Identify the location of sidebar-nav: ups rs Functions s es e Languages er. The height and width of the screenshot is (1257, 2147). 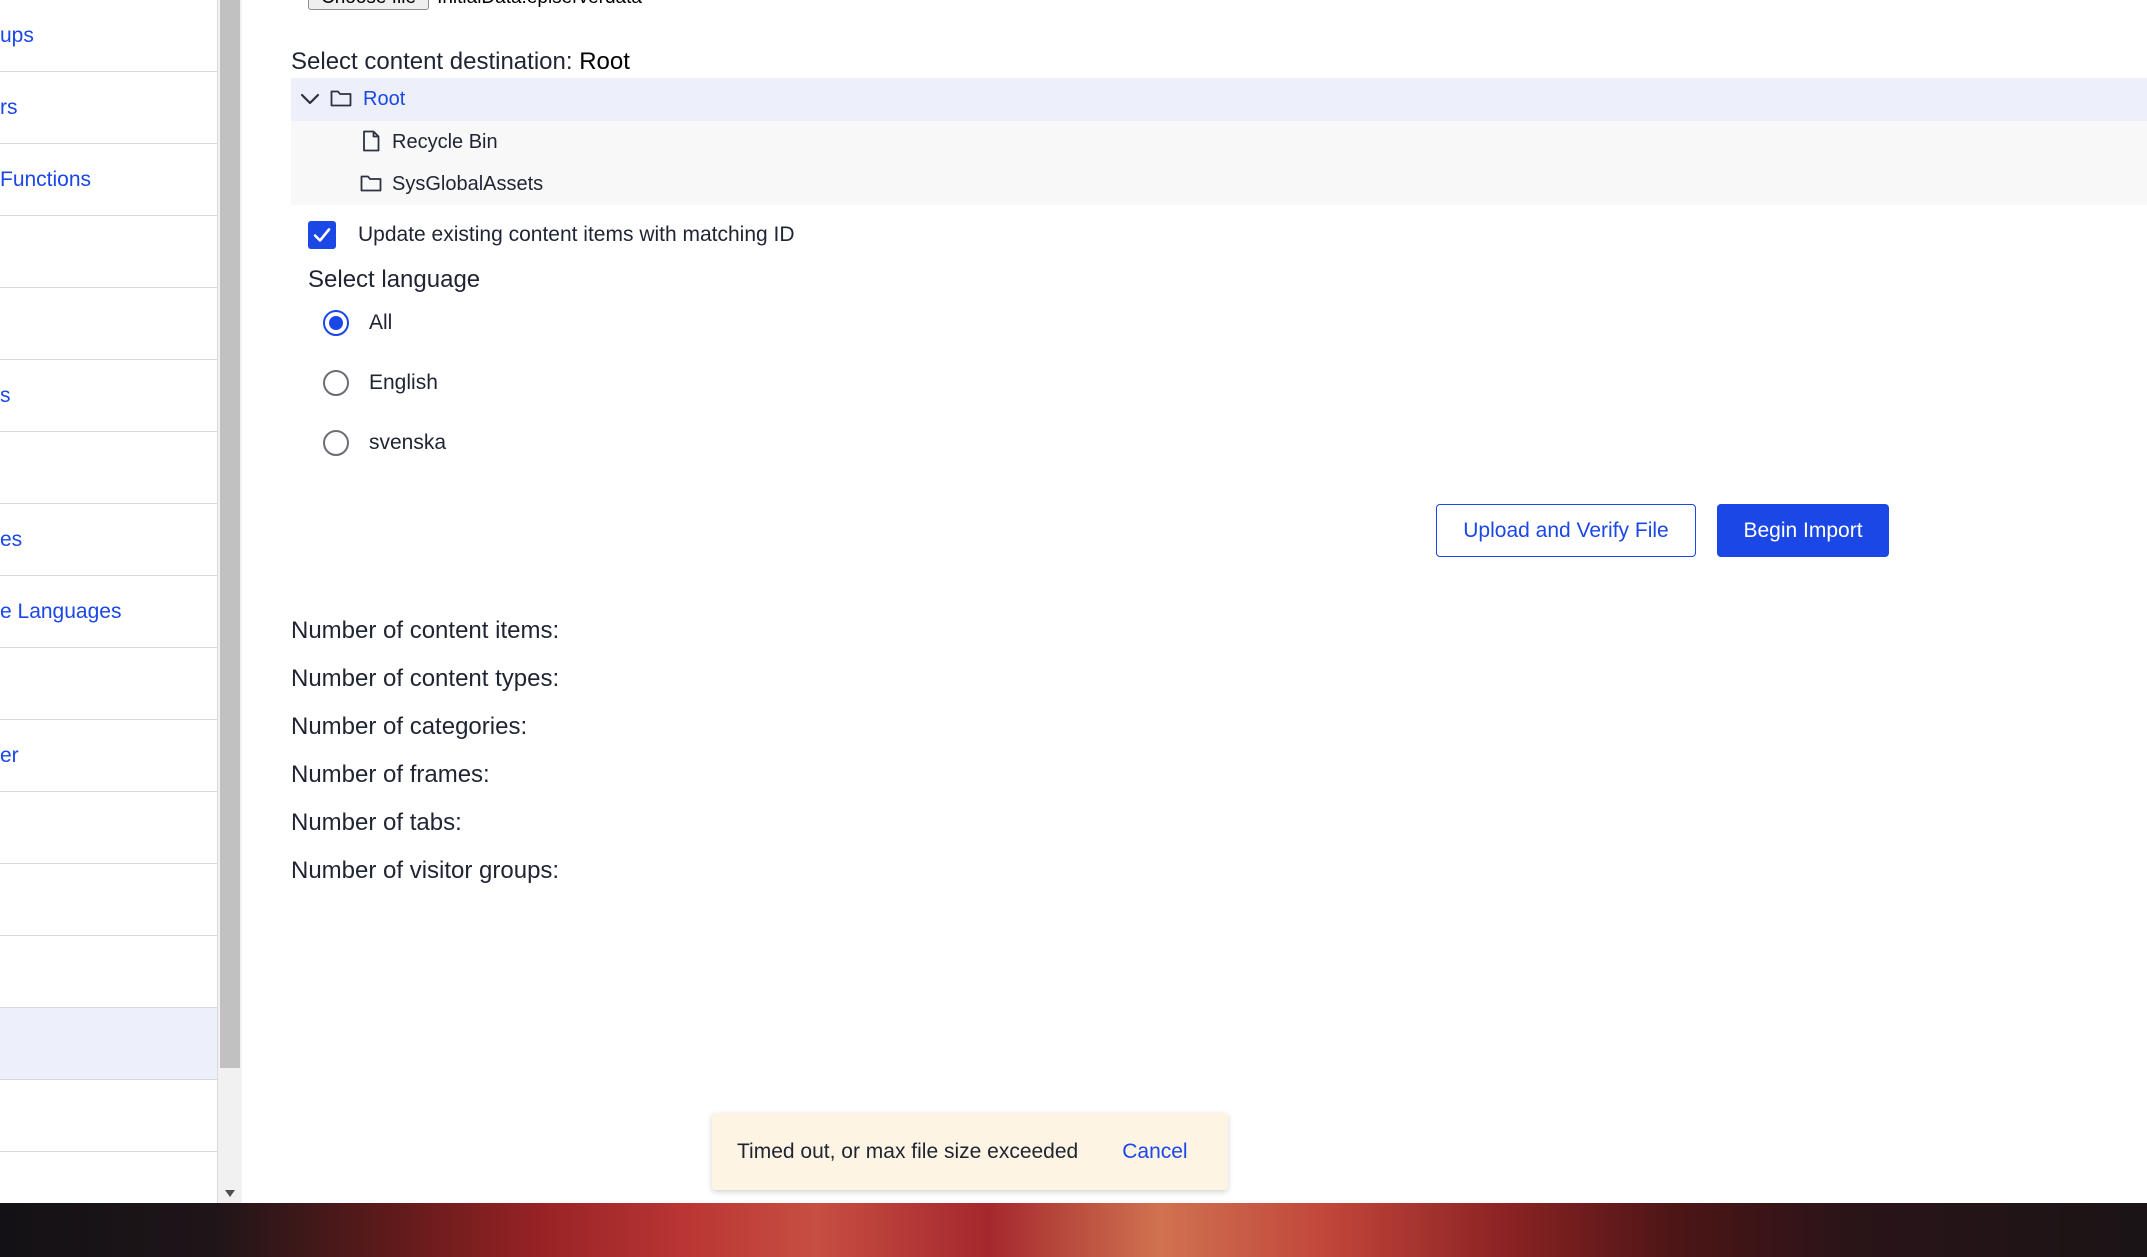
(109, 601).